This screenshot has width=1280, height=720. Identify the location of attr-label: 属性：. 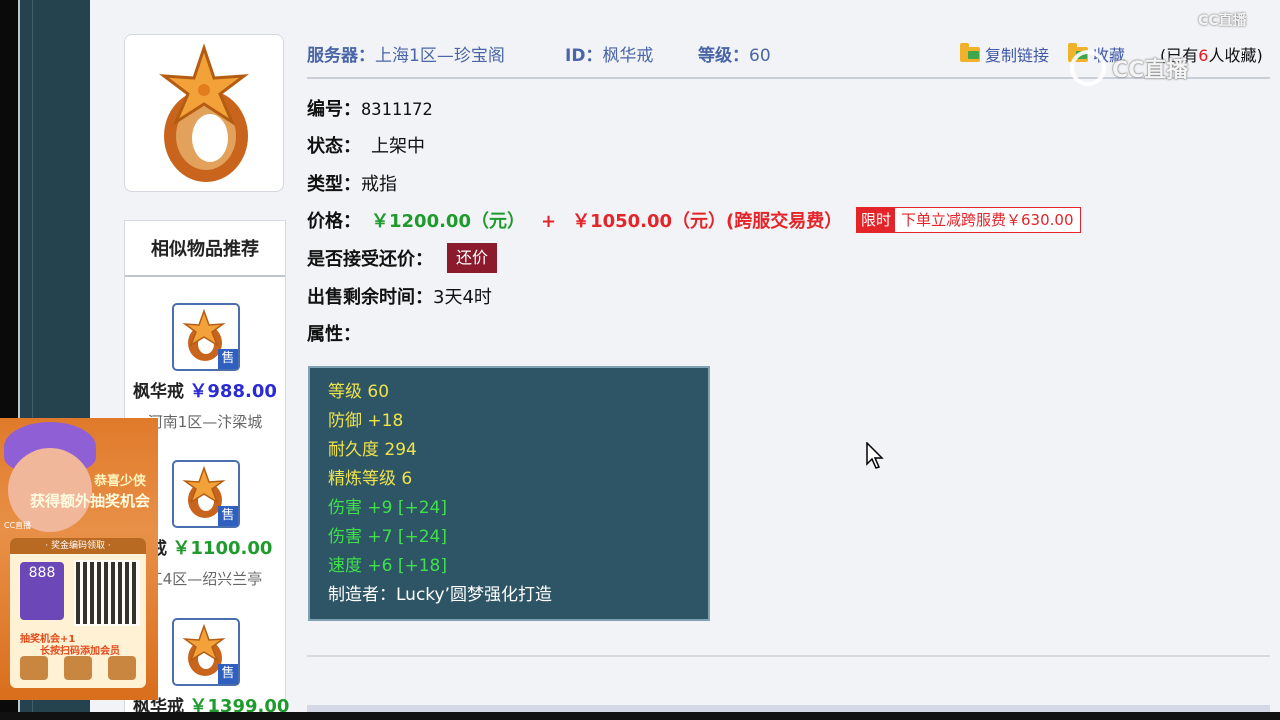
(334, 334).